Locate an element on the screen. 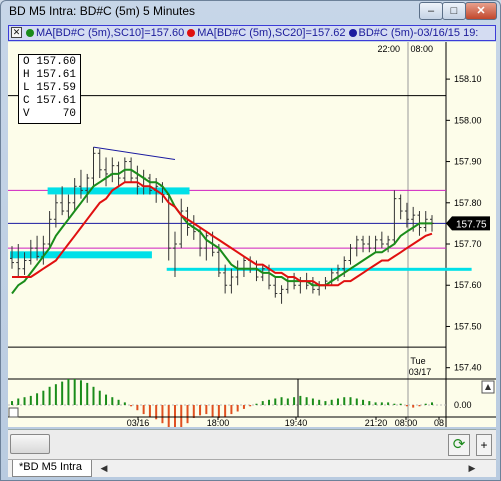 The width and height of the screenshot is (501, 481). x-tick-label: 08 is located at coordinates (439, 422).